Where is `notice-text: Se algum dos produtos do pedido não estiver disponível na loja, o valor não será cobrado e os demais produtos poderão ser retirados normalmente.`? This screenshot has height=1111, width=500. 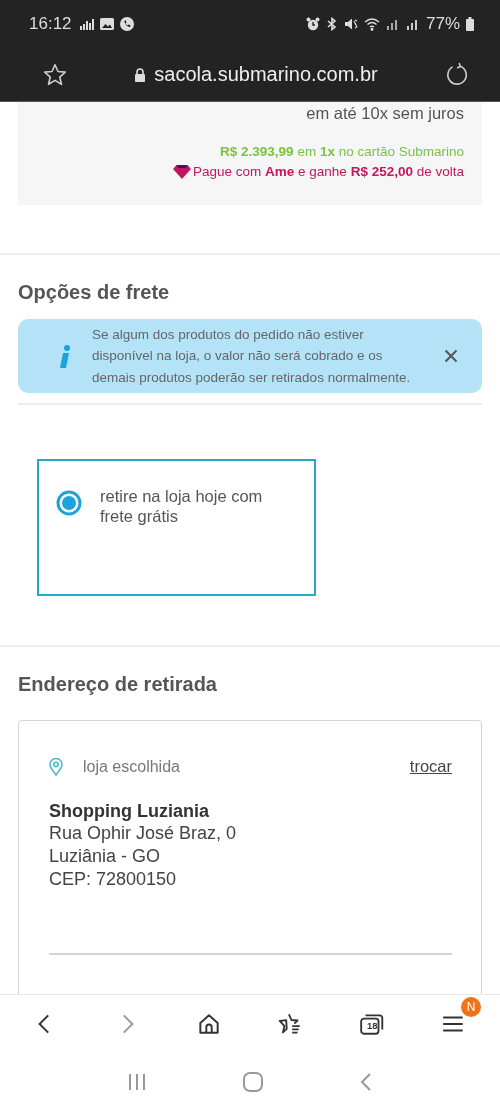
notice-text: Se algum dos produtos do pedido não estiver disponível na loja, o valor não será cobrado e os demais produtos poderão ser retirados normalmente. is located at coordinates (252, 356).